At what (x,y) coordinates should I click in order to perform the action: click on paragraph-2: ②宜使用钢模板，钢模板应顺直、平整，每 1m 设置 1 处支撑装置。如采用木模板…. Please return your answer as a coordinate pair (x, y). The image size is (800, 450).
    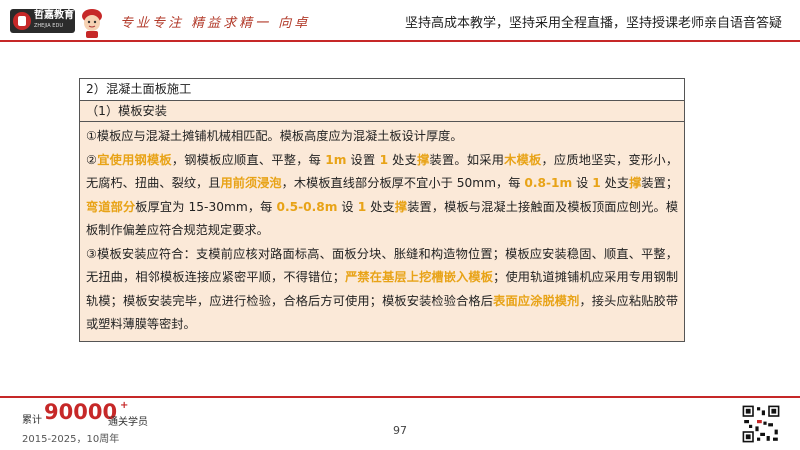
    Looking at the image, I should click on (382, 195).